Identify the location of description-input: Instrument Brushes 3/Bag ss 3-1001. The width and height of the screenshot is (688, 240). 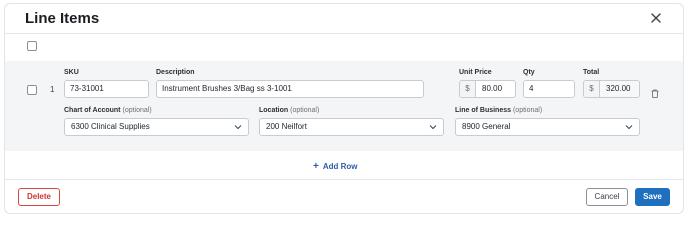
(290, 89).